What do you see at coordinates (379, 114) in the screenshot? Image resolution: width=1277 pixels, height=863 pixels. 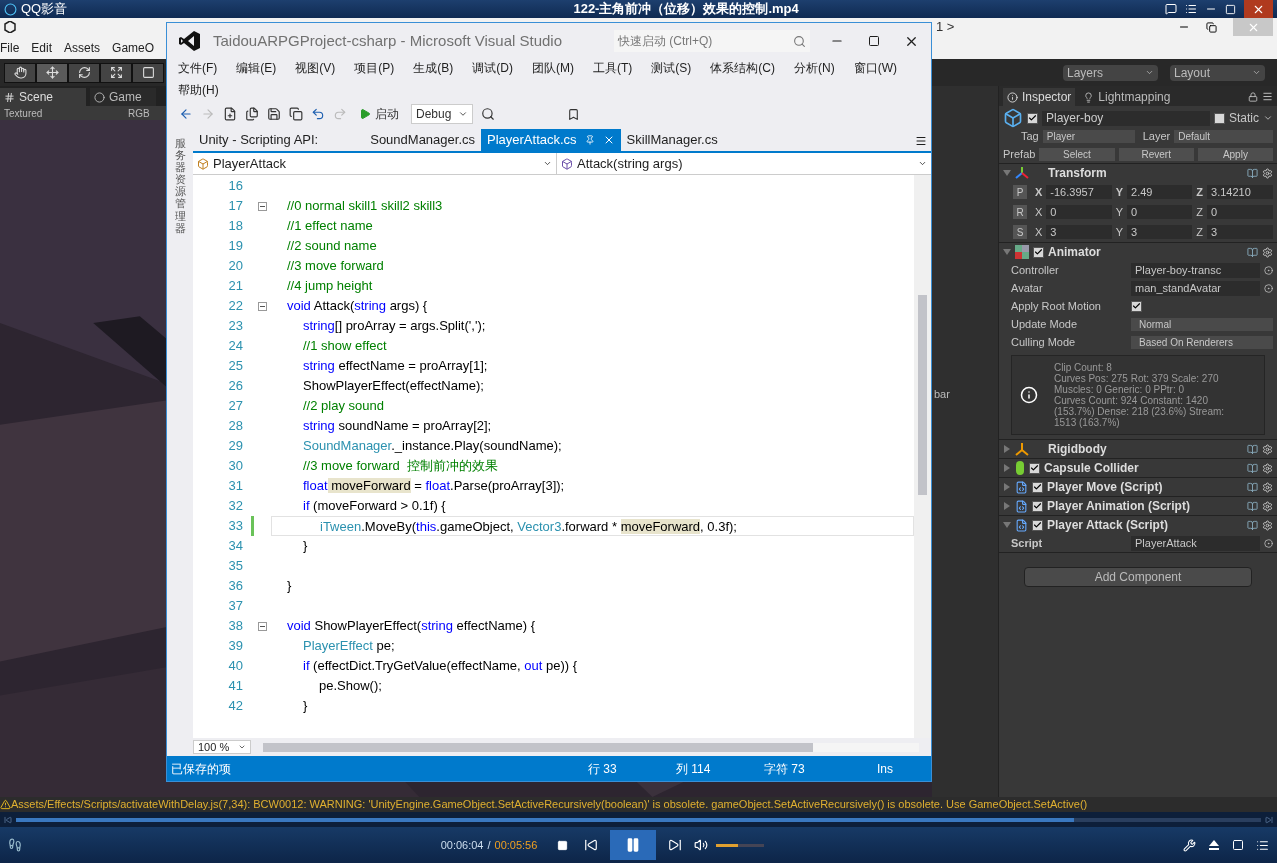 I see `start-button: 启动` at bounding box center [379, 114].